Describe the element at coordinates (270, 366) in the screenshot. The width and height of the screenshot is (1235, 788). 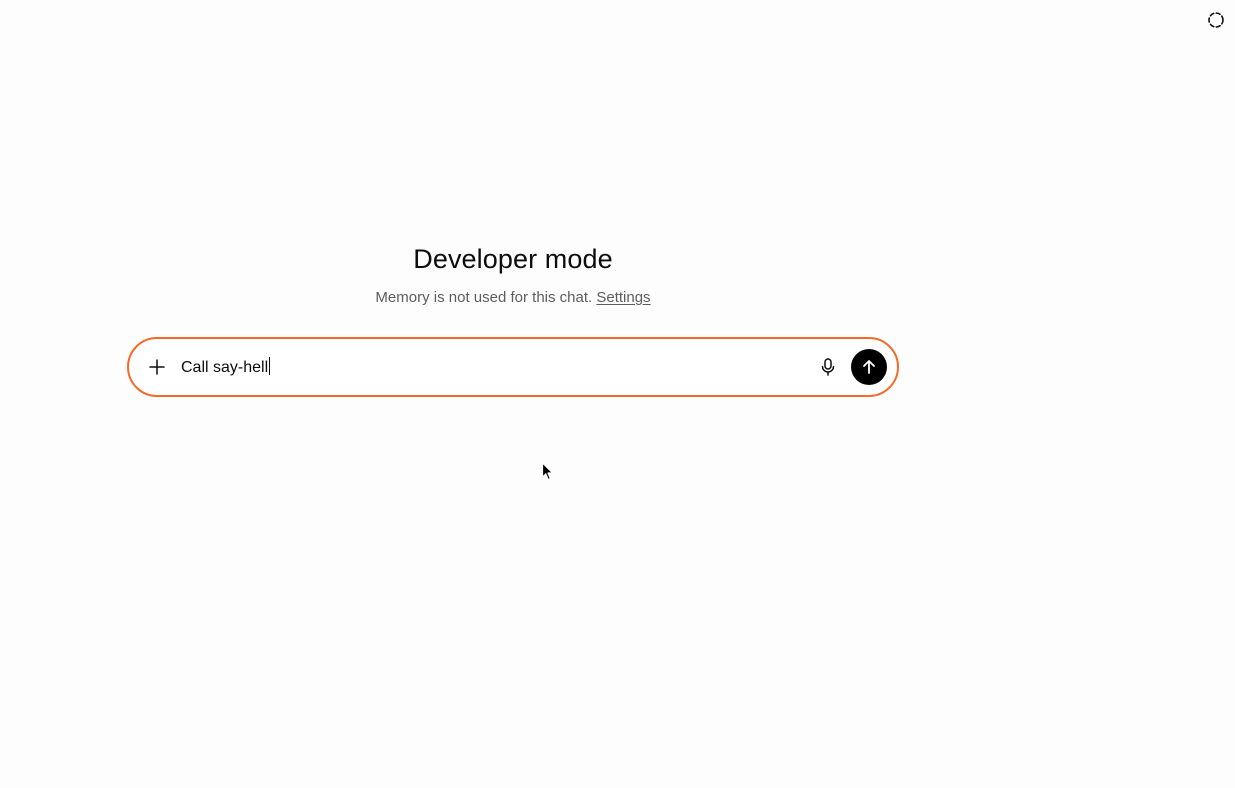
I see `text-caret` at that location.